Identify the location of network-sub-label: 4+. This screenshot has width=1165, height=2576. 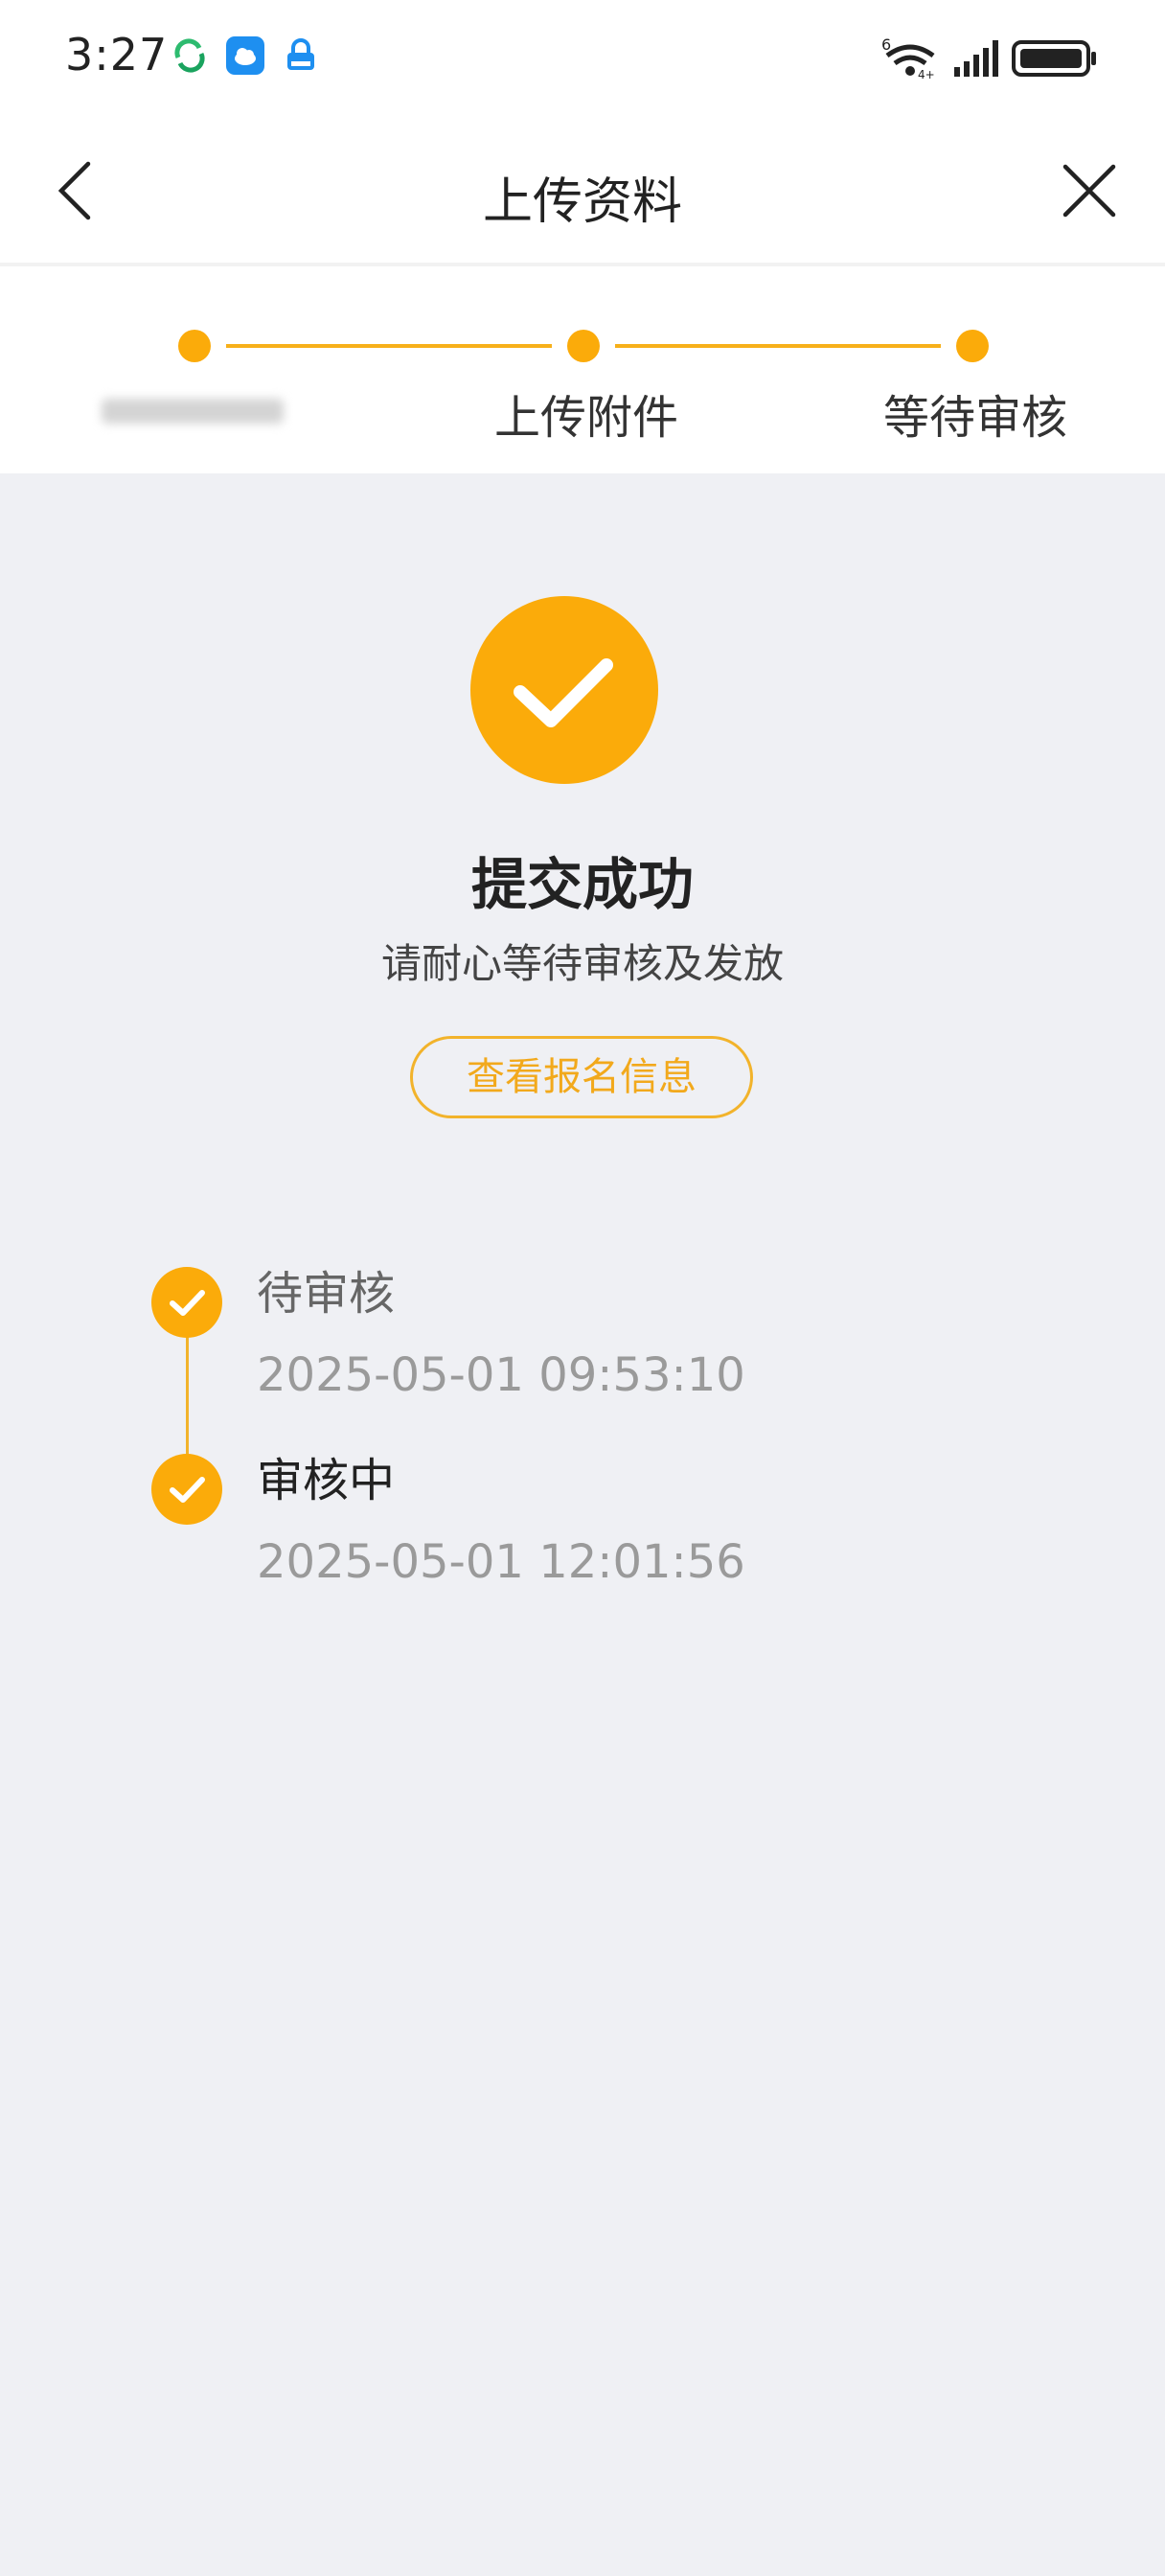
(926, 74).